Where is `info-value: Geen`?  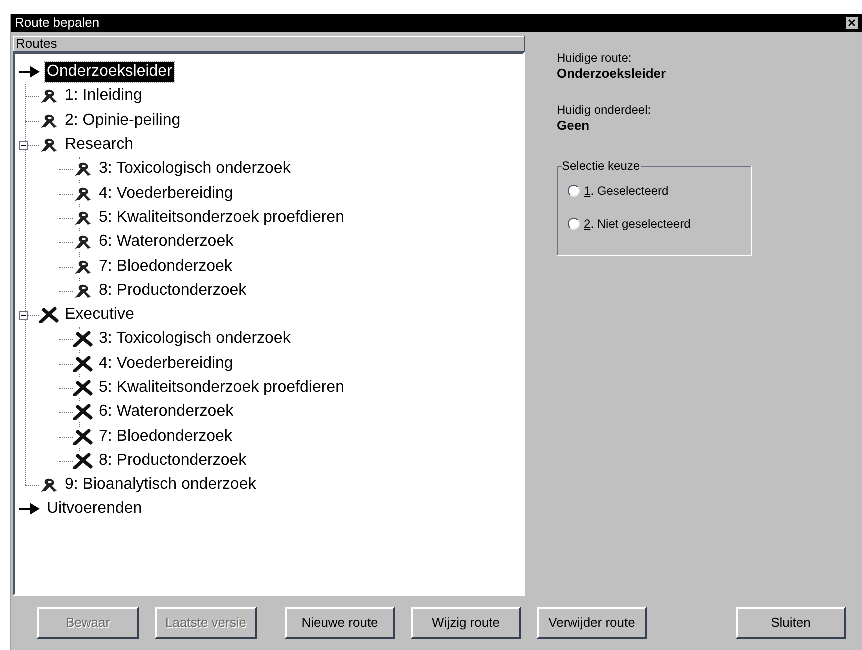
info-value: Geen is located at coordinates (574, 126).